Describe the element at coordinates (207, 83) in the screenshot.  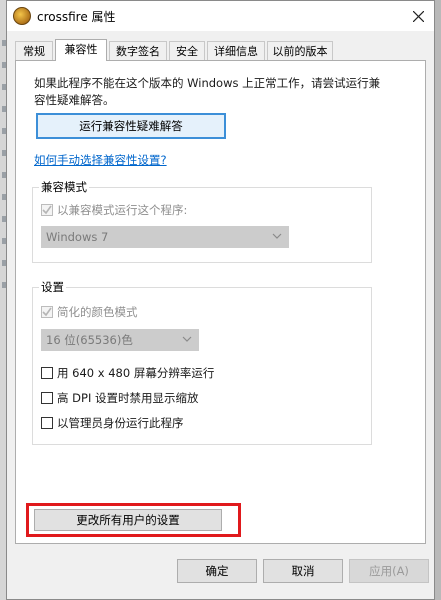
I see `intro-line-1: 如果此程序不能在这个版本的 Windows 上正常工作，请尝试运行兼` at that location.